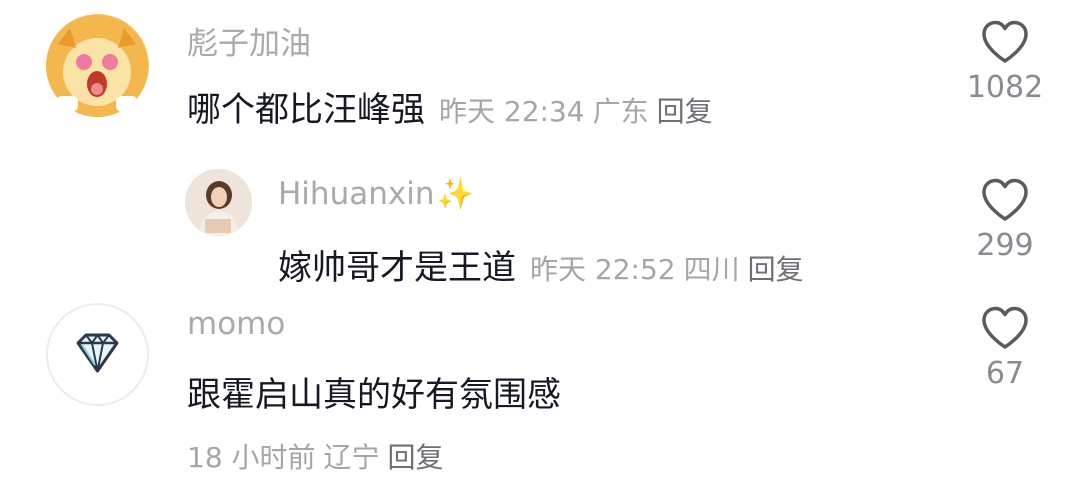 Image resolution: width=1080 pixels, height=488 pixels. Describe the element at coordinates (603, 269) in the screenshot. I see `comment-time: 昨天 22:52` at that location.